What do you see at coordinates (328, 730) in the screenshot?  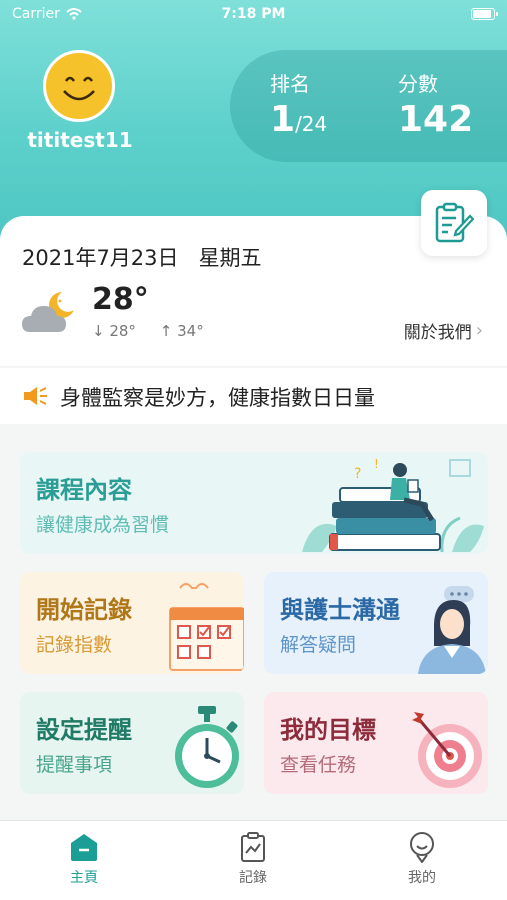 I see `goal-title: 我的目標` at bounding box center [328, 730].